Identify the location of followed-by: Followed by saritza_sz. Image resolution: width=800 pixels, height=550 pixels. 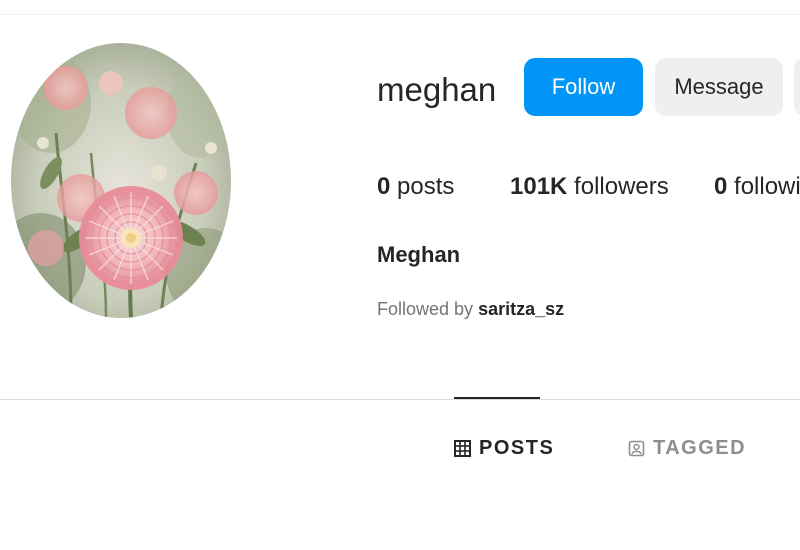
(470, 309).